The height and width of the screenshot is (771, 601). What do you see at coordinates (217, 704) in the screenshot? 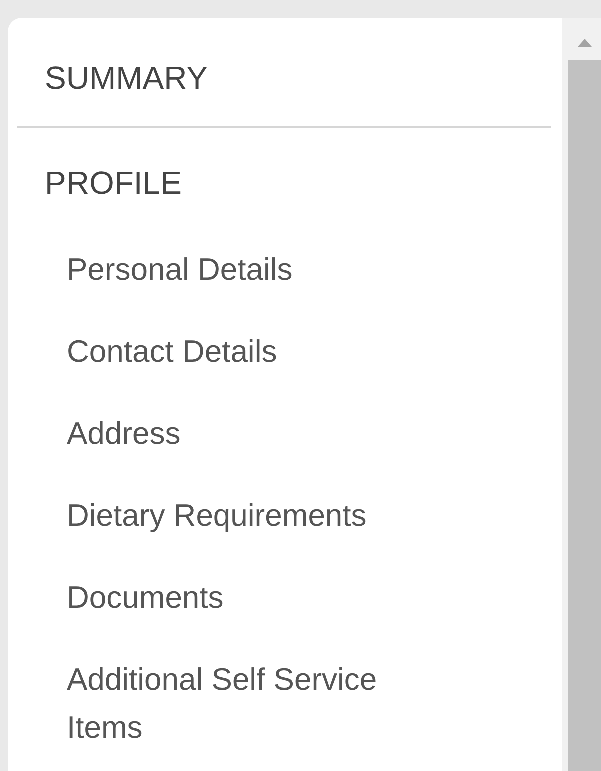
I see `nav-item: Additional Self Service Items` at bounding box center [217, 704].